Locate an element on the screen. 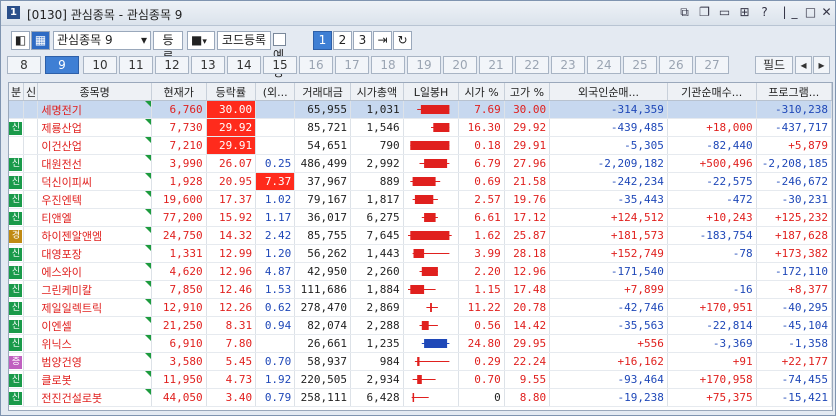 This screenshot has width=836, height=416. scroll-right-icon: ▸ is located at coordinates (821, 65).